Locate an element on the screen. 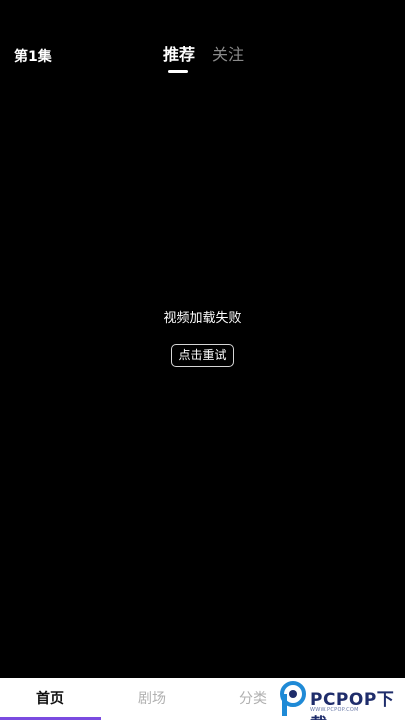 Image resolution: width=405 pixels, height=720 pixels. retry-button: 点击重试 is located at coordinates (202, 355).